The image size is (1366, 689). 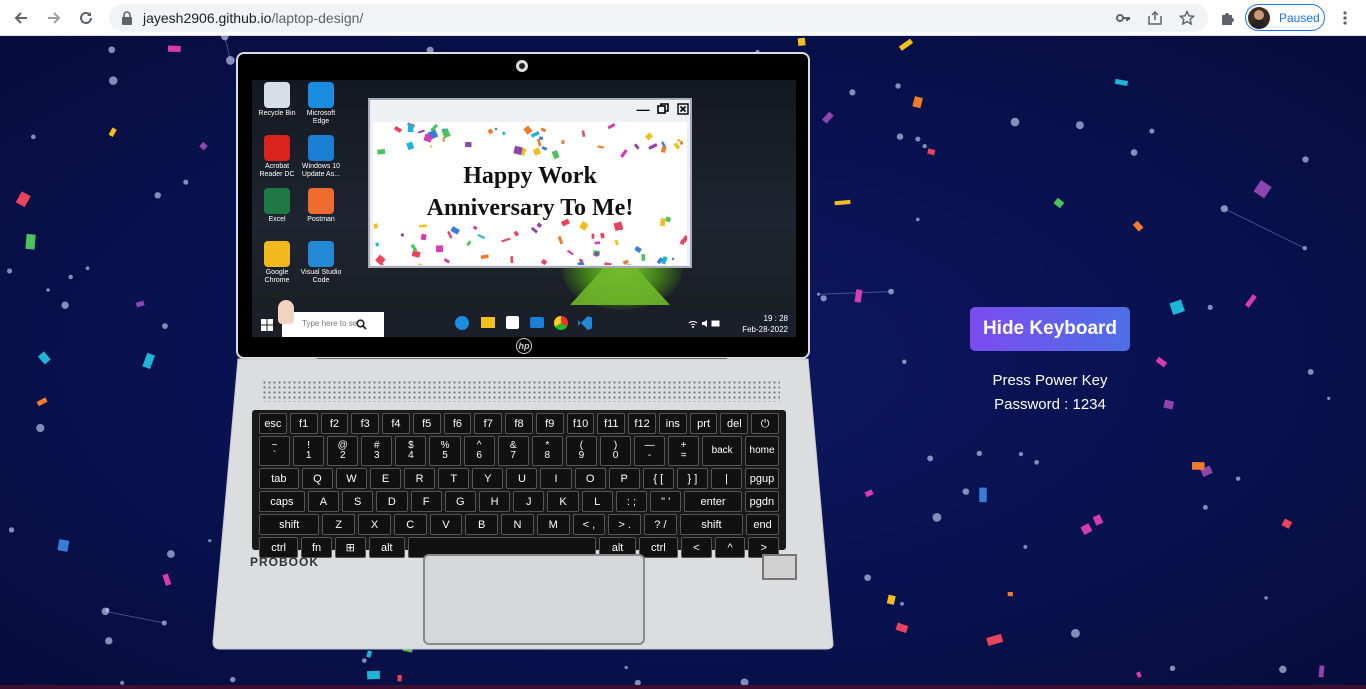 I want to click on key: K, so click(x=563, y=501).